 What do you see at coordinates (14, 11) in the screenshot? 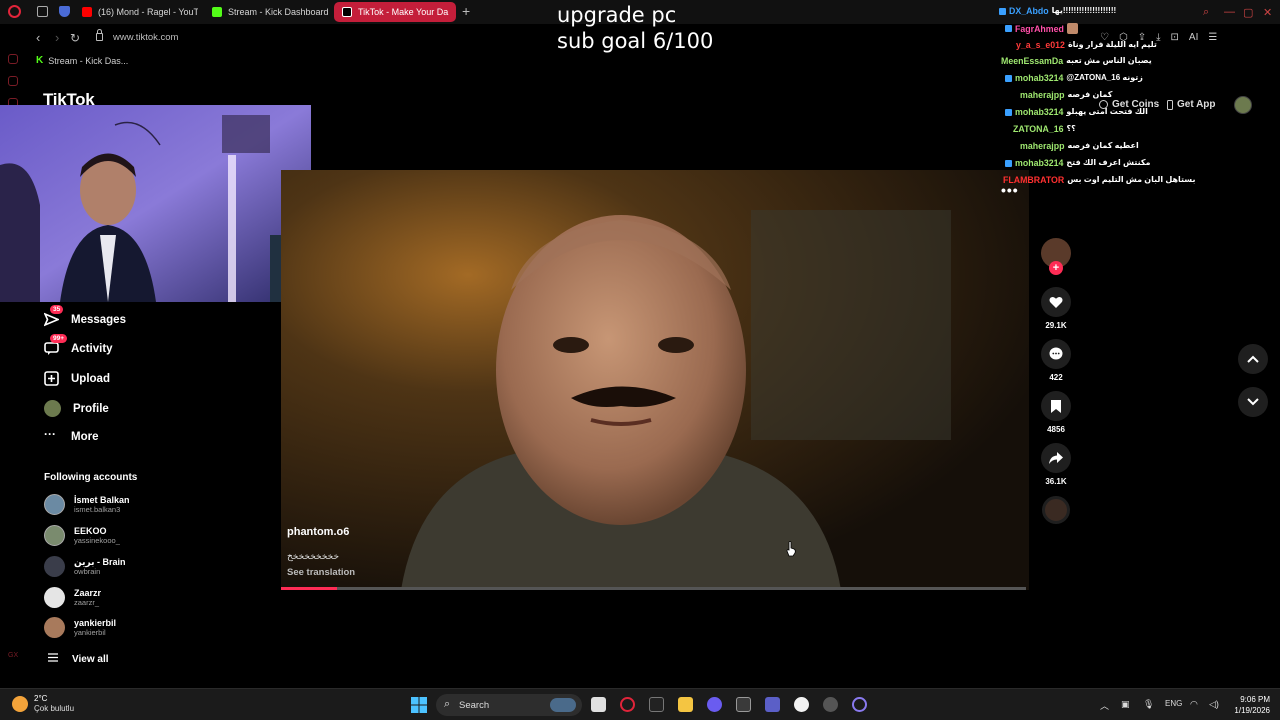
I see `opera-logo-icon` at bounding box center [14, 11].